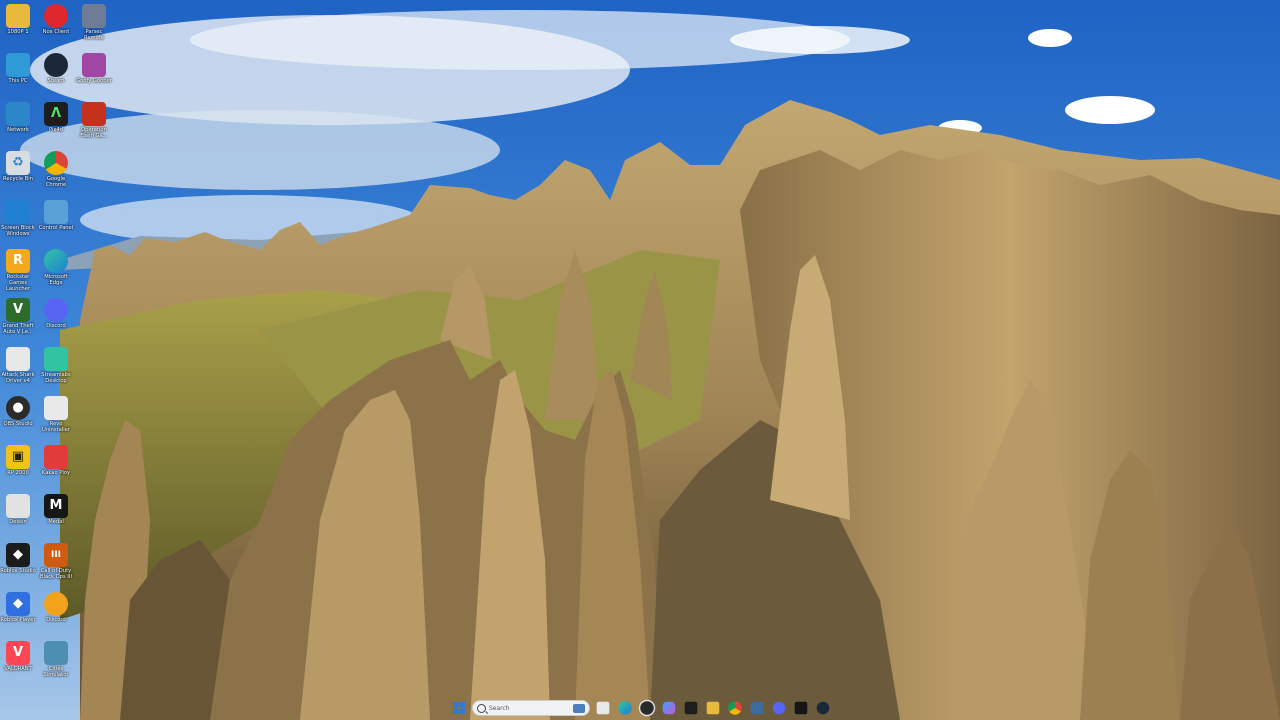 Image resolution: width=1280 pixels, height=720 pixels. I want to click on desktop-icon: Attack Shark Driver v4, so click(18, 370).